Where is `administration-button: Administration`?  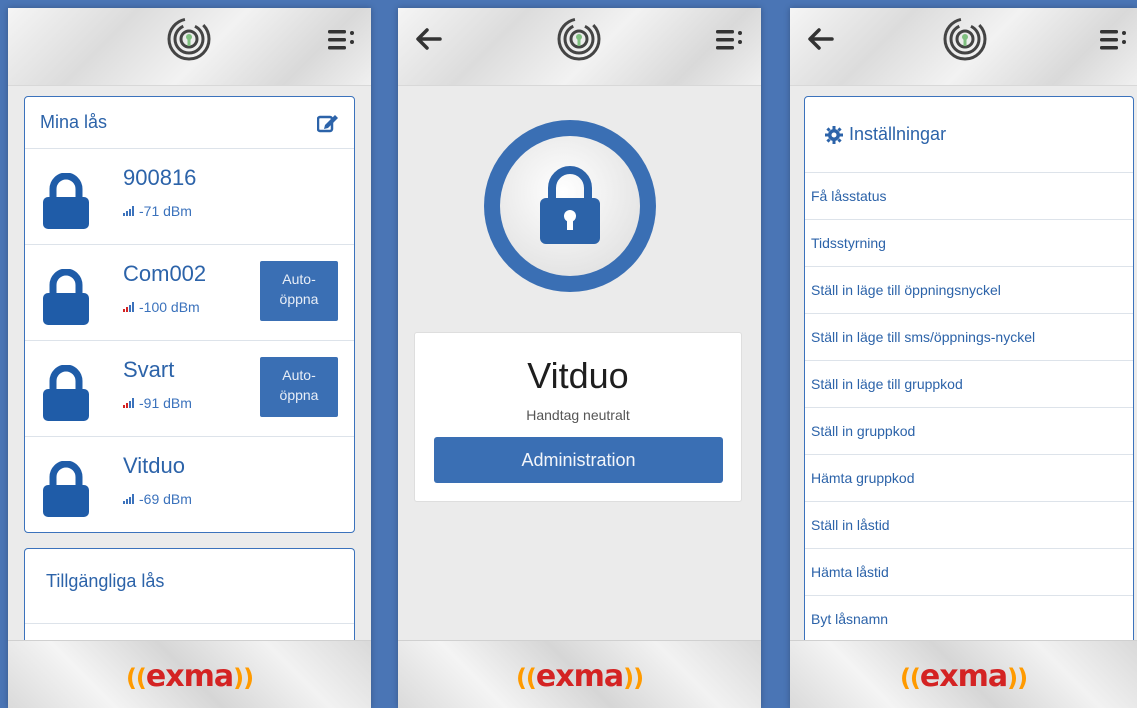 administration-button: Administration is located at coordinates (578, 460).